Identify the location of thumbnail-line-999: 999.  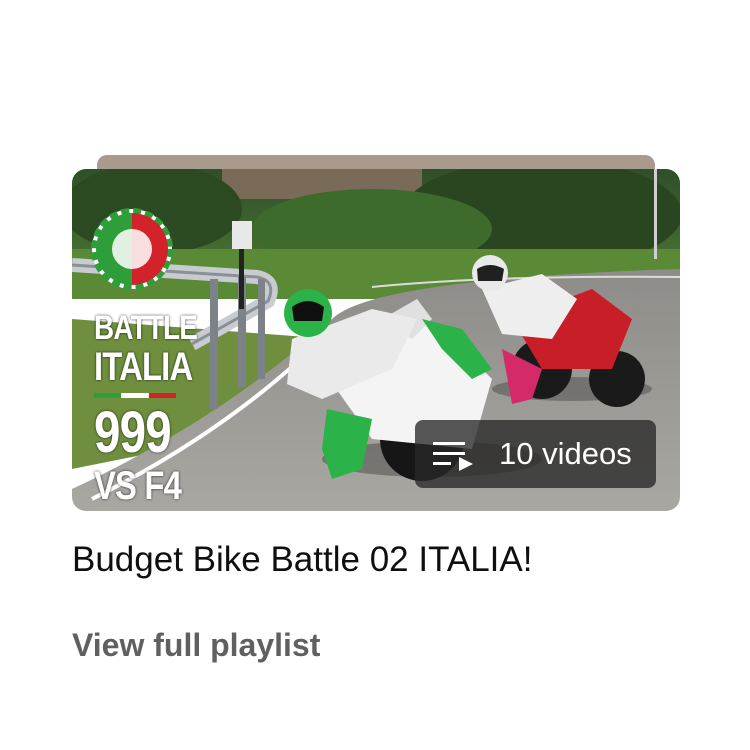
(133, 432).